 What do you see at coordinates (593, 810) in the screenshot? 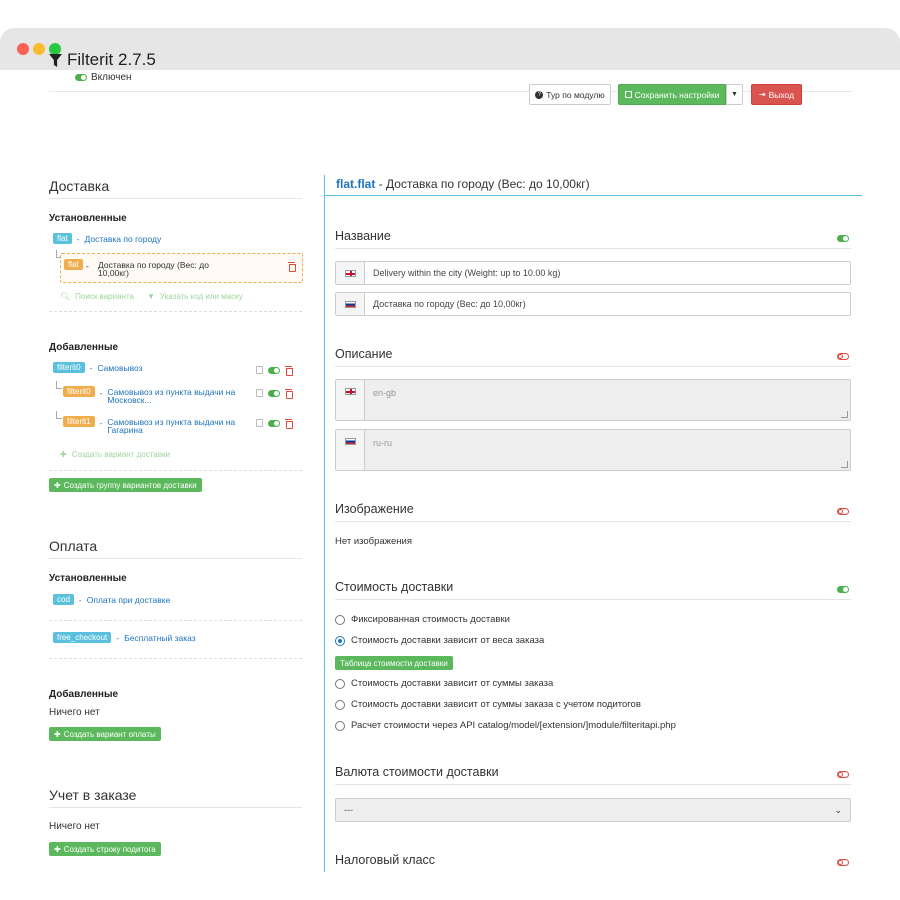
I see `currency-select: --- ⌄` at bounding box center [593, 810].